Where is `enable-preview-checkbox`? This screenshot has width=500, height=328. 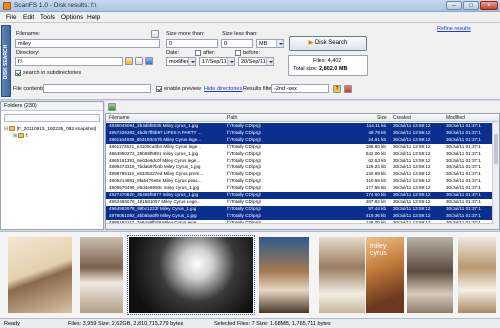 enable-preview-checkbox is located at coordinates (159, 89).